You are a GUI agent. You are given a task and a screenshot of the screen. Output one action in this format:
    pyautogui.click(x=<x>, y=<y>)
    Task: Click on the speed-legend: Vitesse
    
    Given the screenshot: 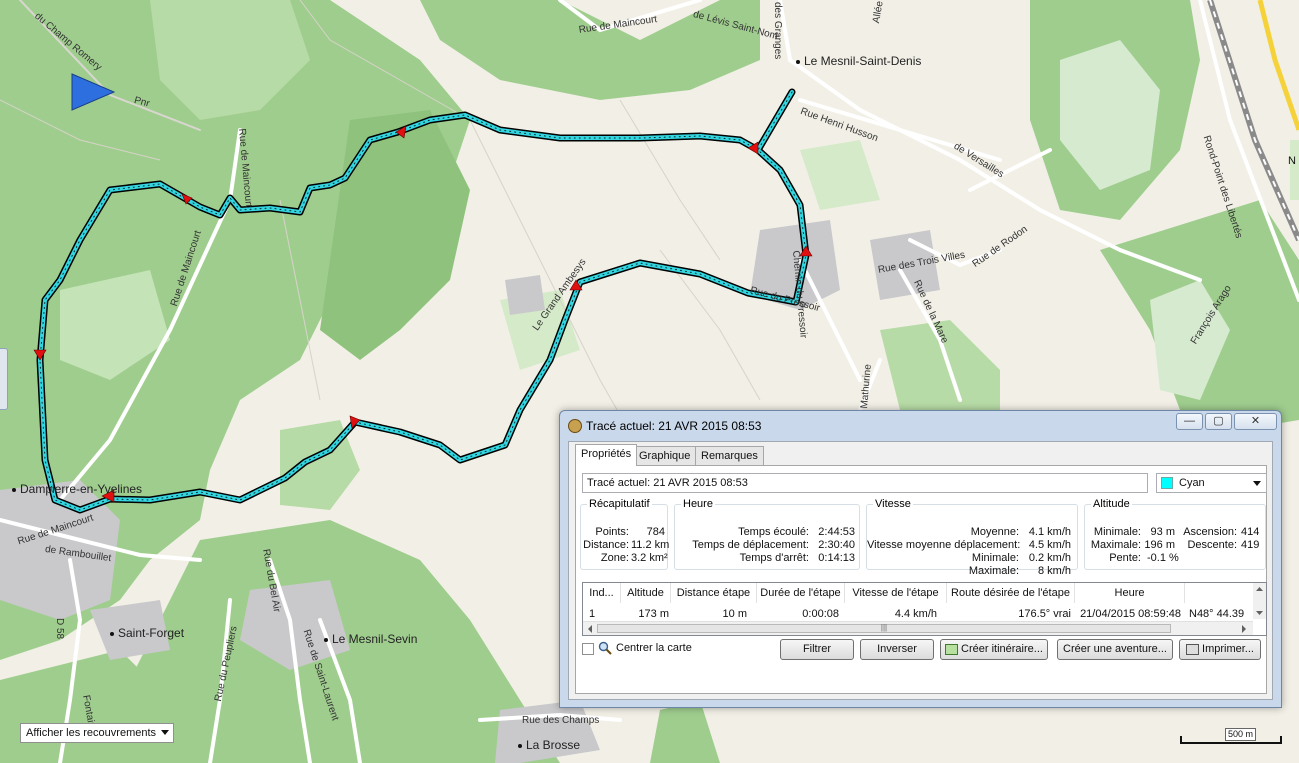 What is the action you would take?
    pyautogui.click(x=893, y=504)
    